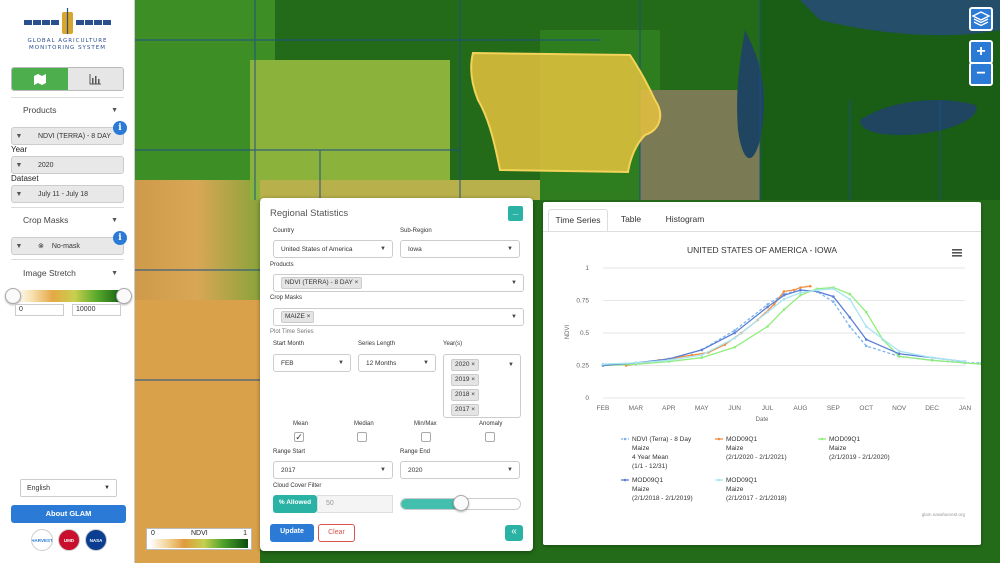 The width and height of the screenshot is (1000, 563). I want to click on cropmask-tag: MAIZE ×, so click(298, 317).